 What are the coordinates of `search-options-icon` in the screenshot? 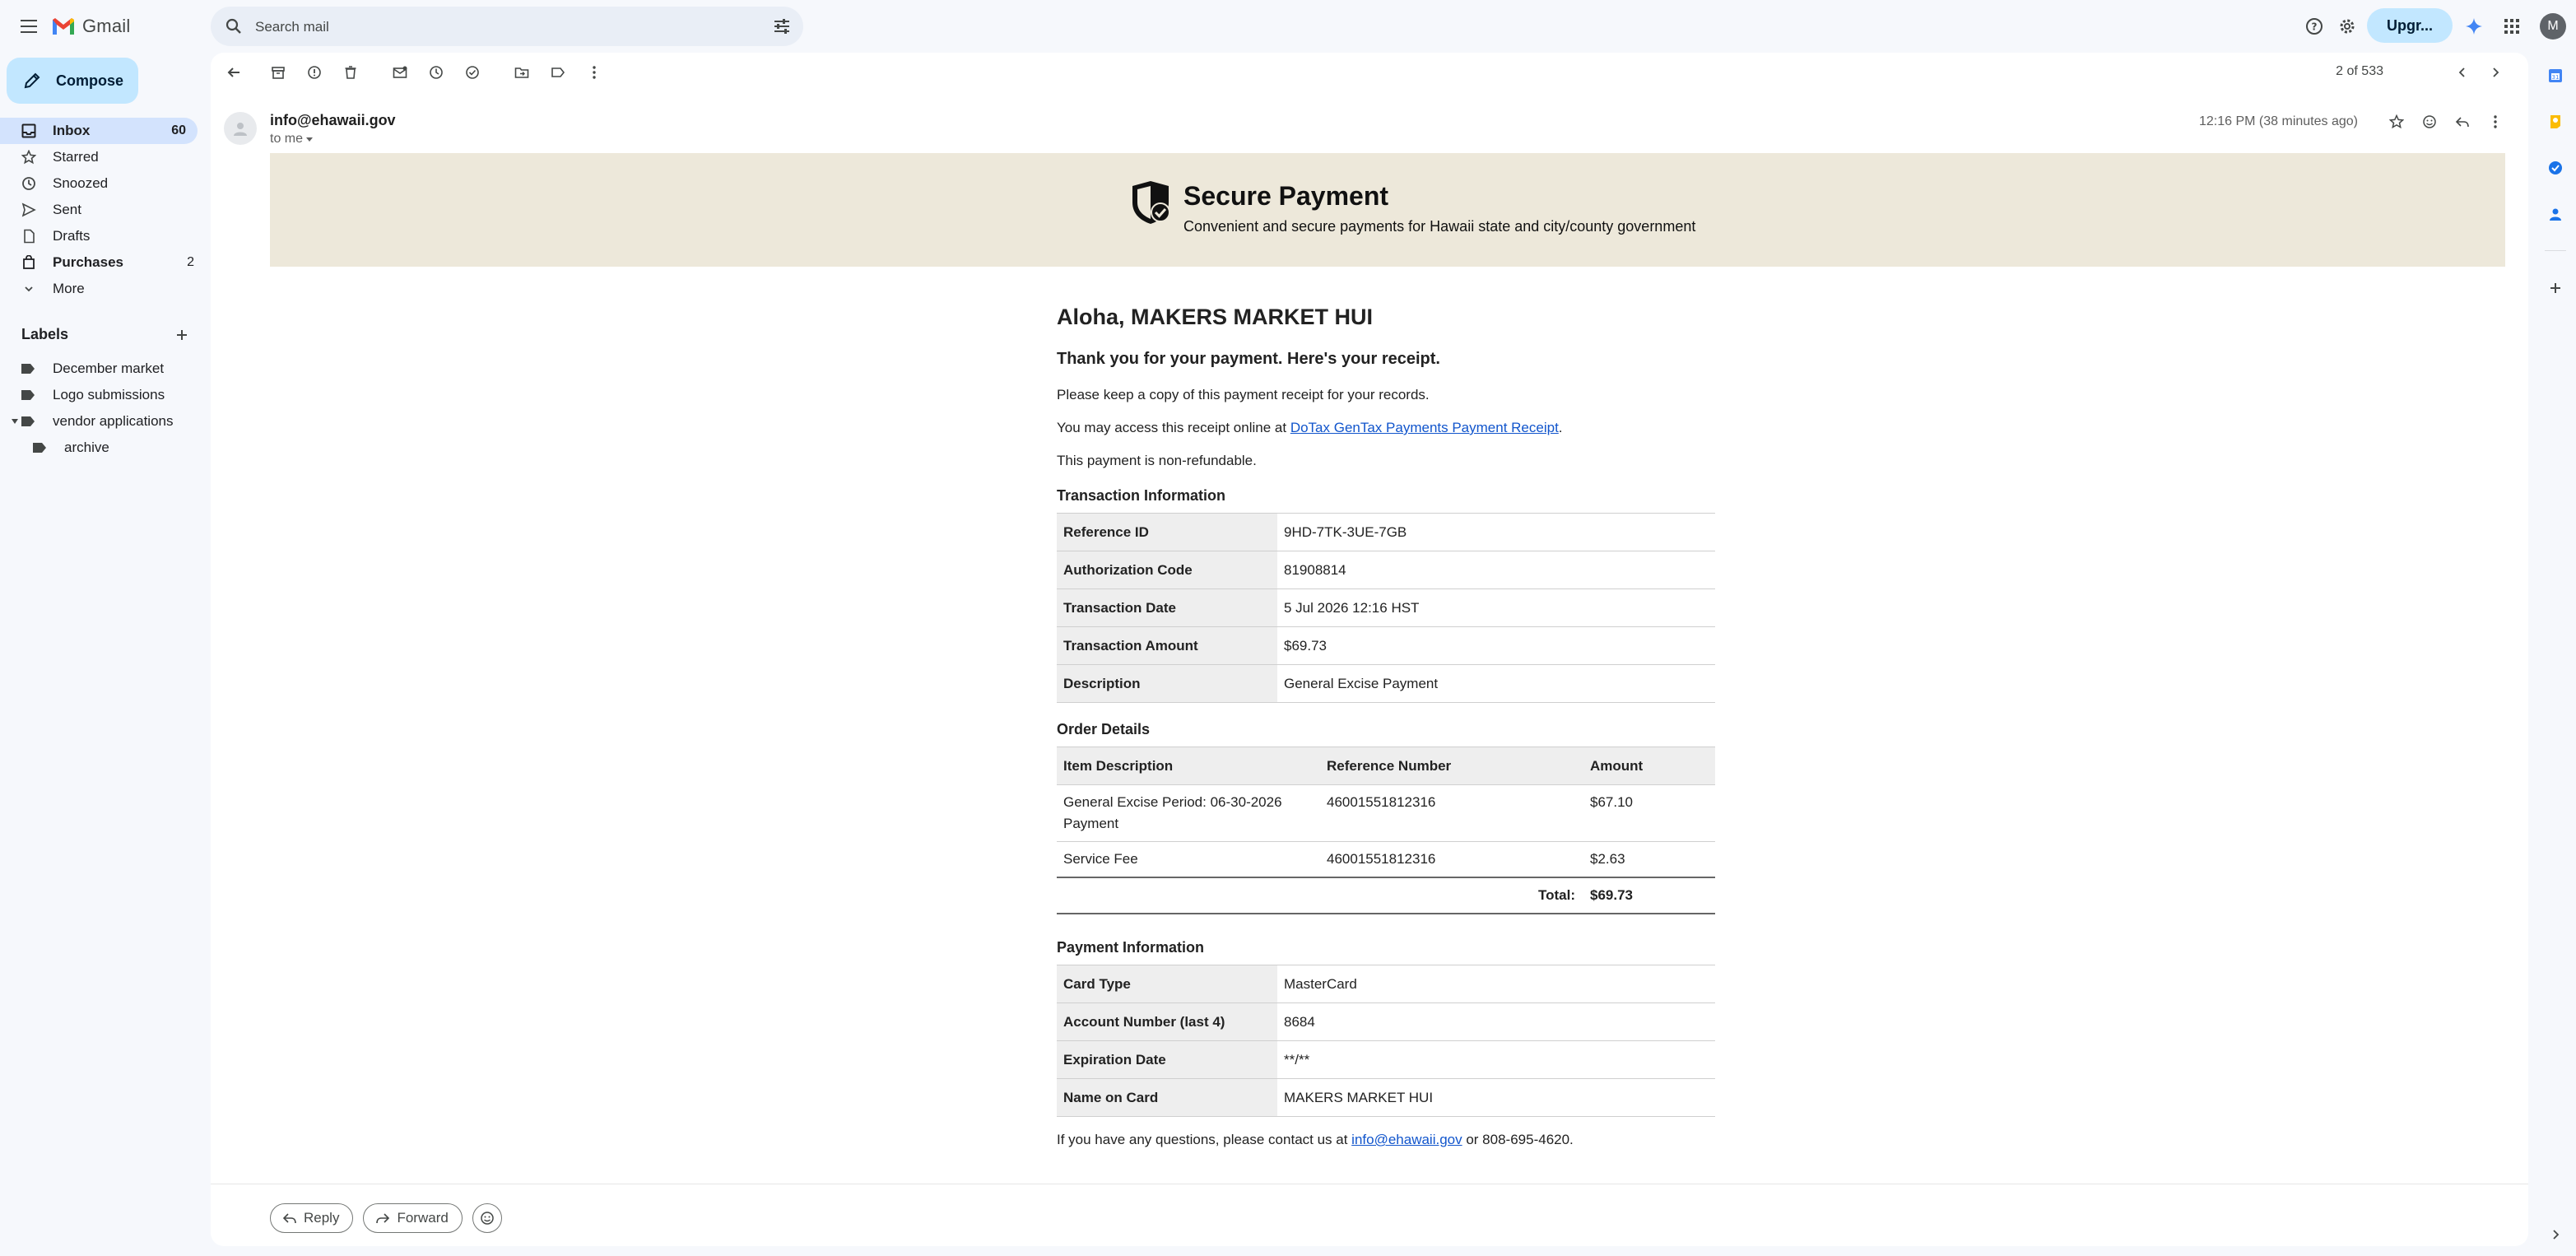 It's located at (781, 26).